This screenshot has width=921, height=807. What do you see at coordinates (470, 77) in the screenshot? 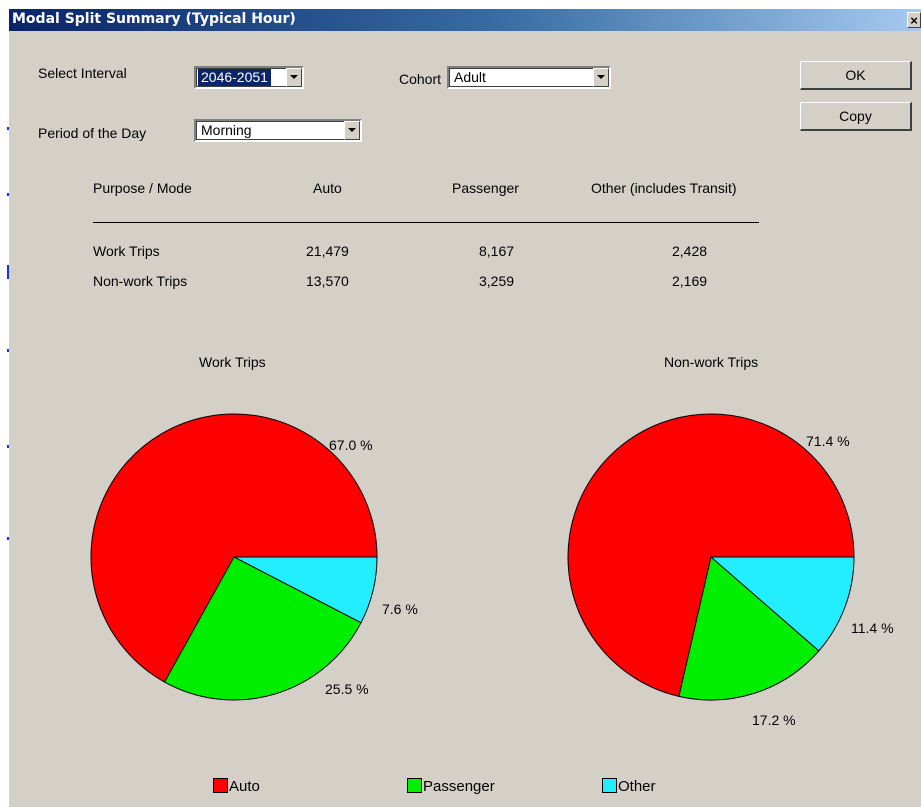
I see `cohort-value: Adult` at bounding box center [470, 77].